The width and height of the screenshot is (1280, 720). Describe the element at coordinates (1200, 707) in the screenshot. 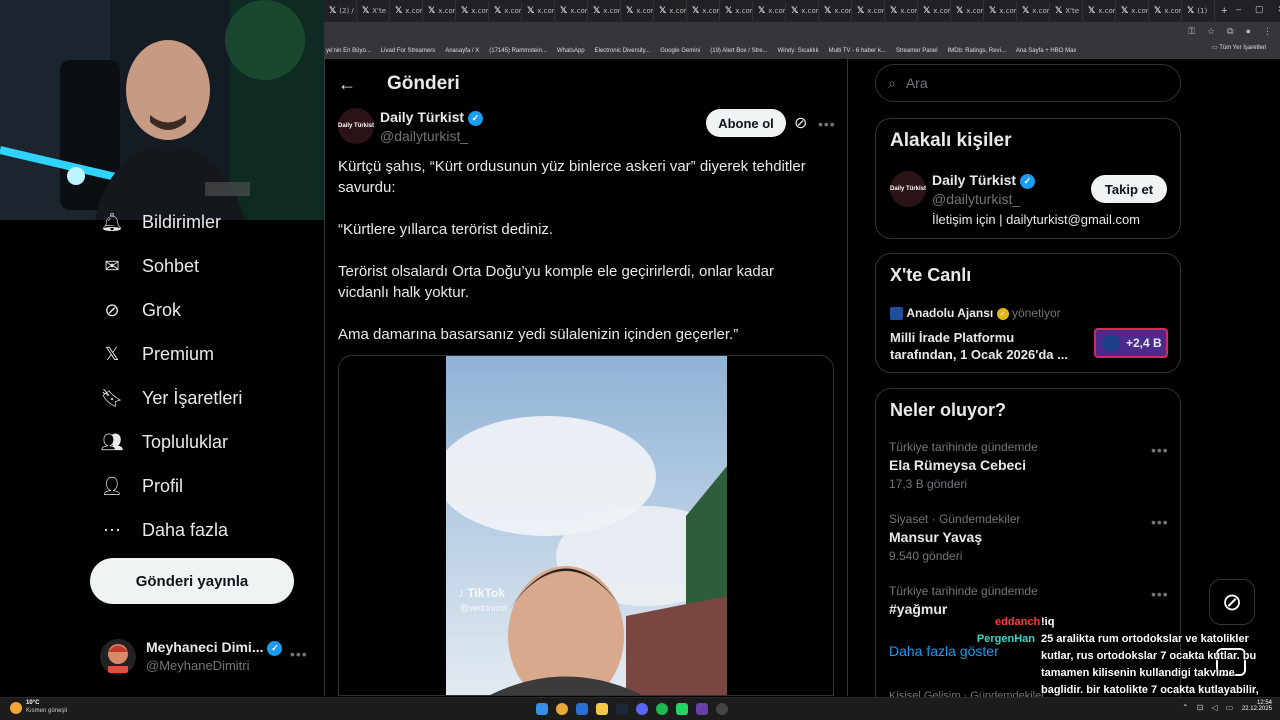

I see `network-icon: ⊡` at that location.